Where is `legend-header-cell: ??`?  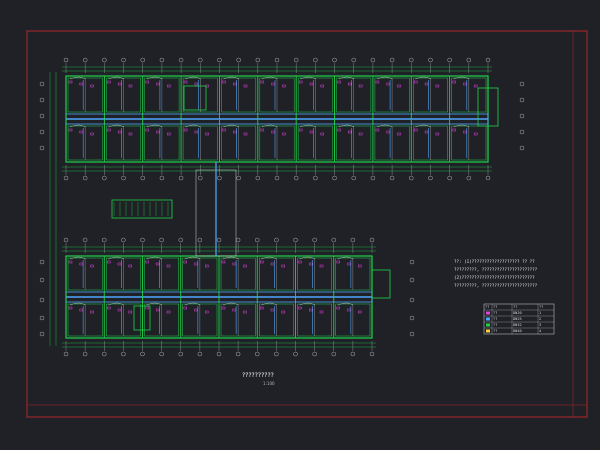
legend-header-cell: ?? is located at coordinates (487, 306).